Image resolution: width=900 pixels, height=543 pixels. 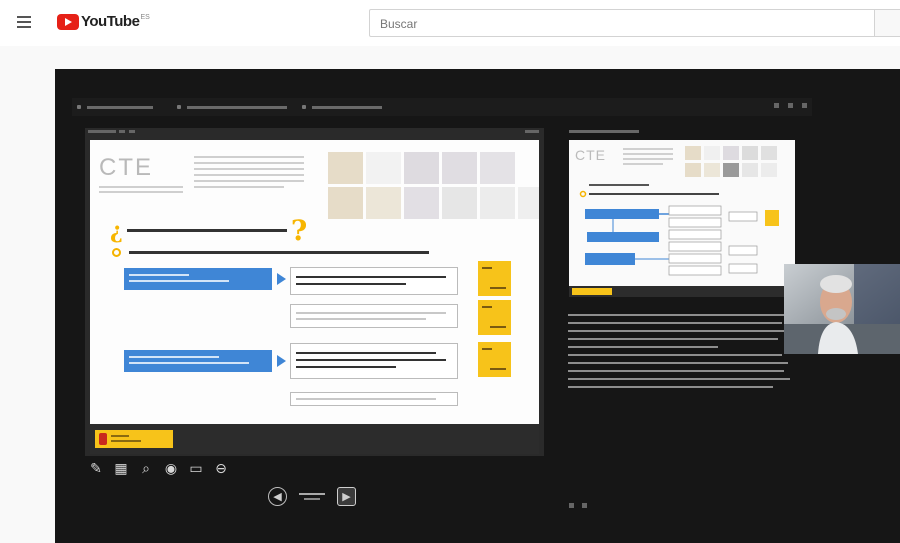 I want to click on slide-navigation: ◀ ▶, so click(x=312, y=496).